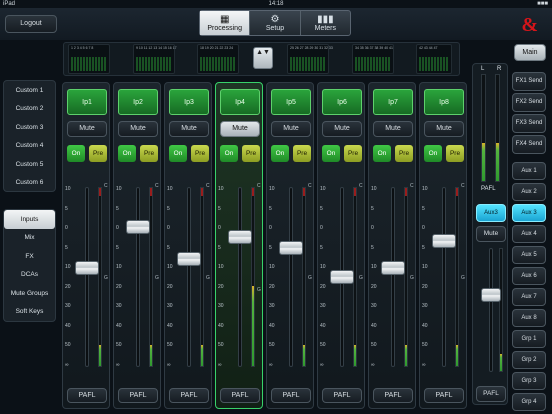 Image resolution: width=552 pixels, height=414 pixels. I want to click on channel-name-button: Ip2, so click(138, 102).